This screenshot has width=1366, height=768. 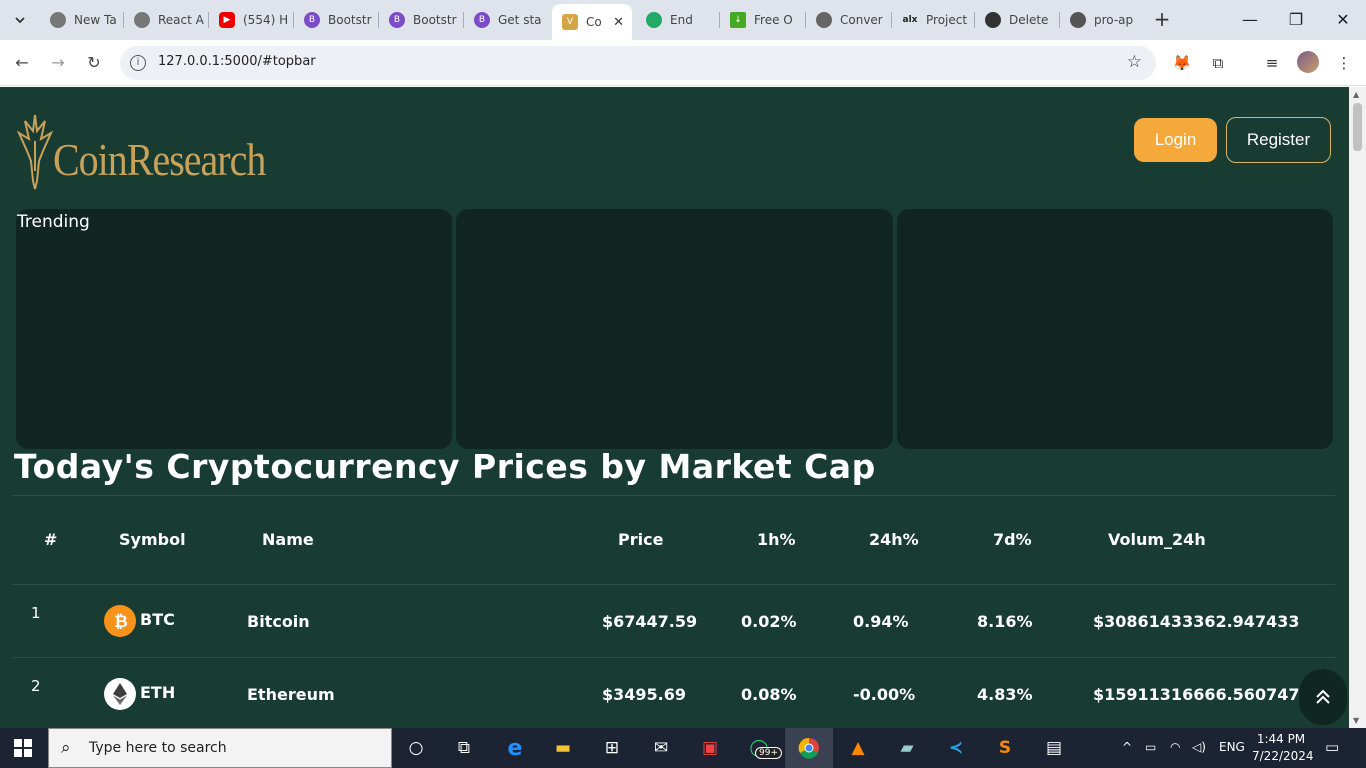 I want to click on taskbar-search-box: ⌕ Type here to search, so click(x=220, y=748).